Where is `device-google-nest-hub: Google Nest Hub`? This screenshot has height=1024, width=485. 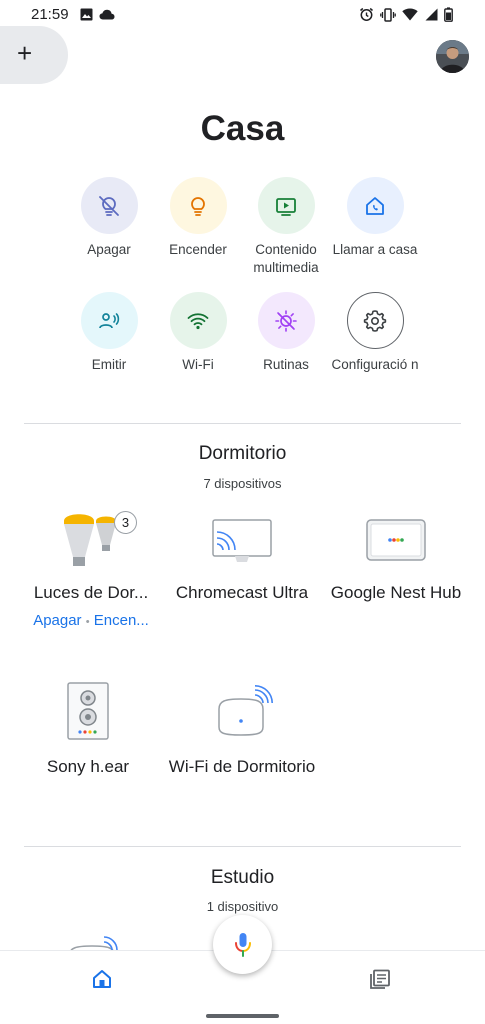 device-google-nest-hub: Google Nest Hub is located at coordinates (396, 554).